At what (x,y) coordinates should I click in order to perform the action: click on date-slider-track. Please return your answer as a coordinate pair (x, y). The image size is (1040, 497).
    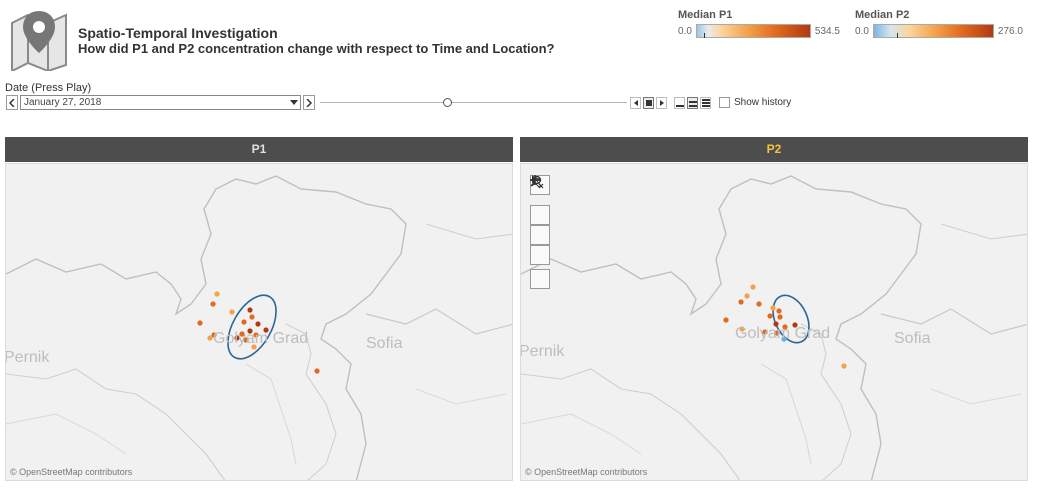
    Looking at the image, I should click on (473, 102).